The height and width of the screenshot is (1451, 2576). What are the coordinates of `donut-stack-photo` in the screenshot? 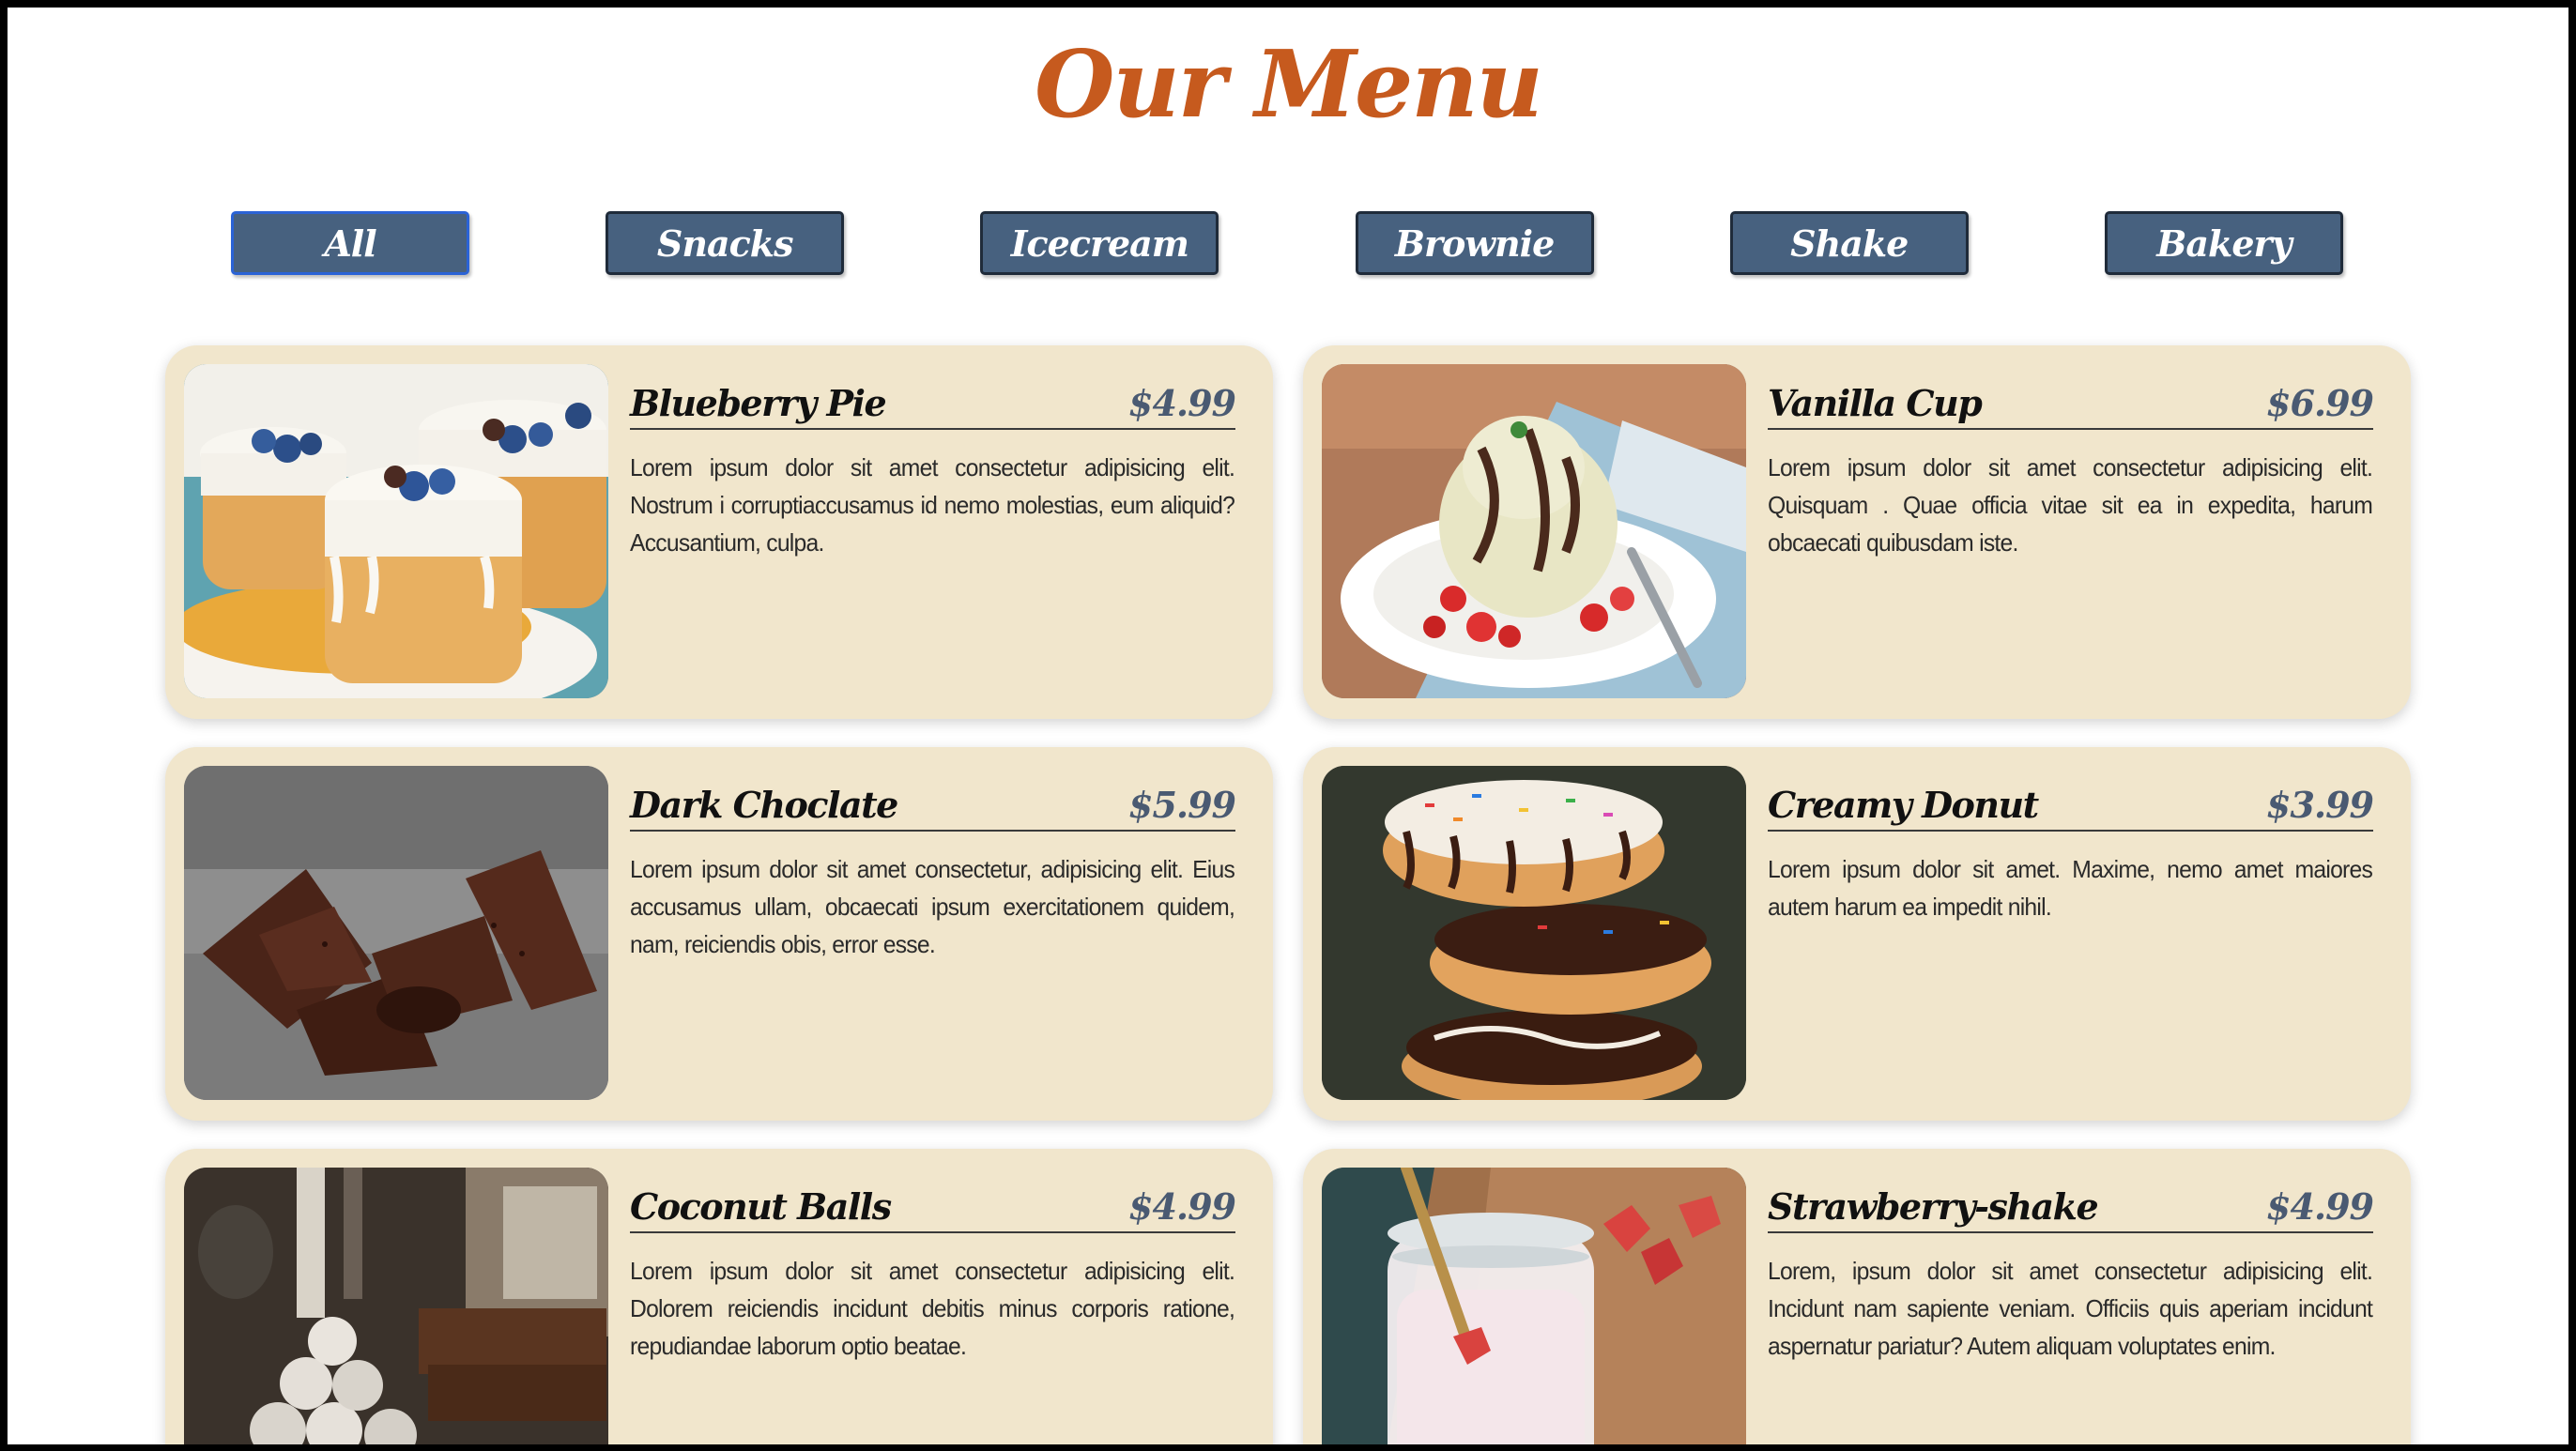 It's located at (1534, 933).